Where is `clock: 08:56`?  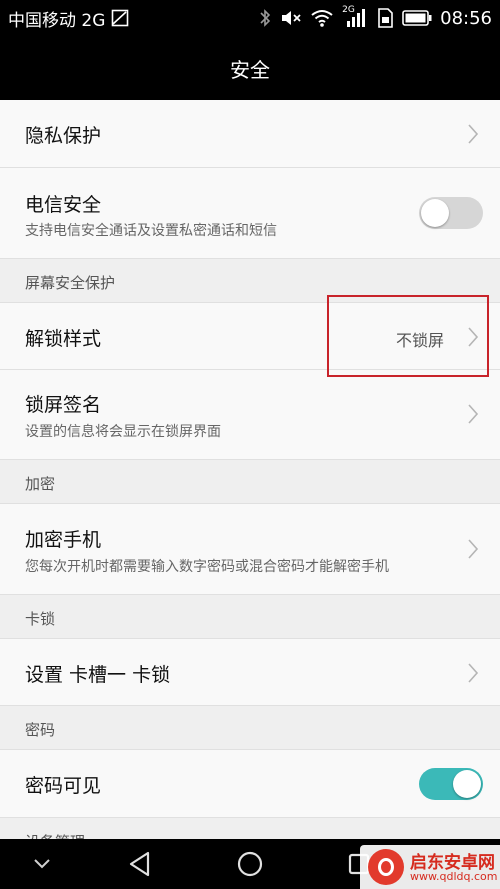
clock: 08:56 is located at coordinates (466, 18).